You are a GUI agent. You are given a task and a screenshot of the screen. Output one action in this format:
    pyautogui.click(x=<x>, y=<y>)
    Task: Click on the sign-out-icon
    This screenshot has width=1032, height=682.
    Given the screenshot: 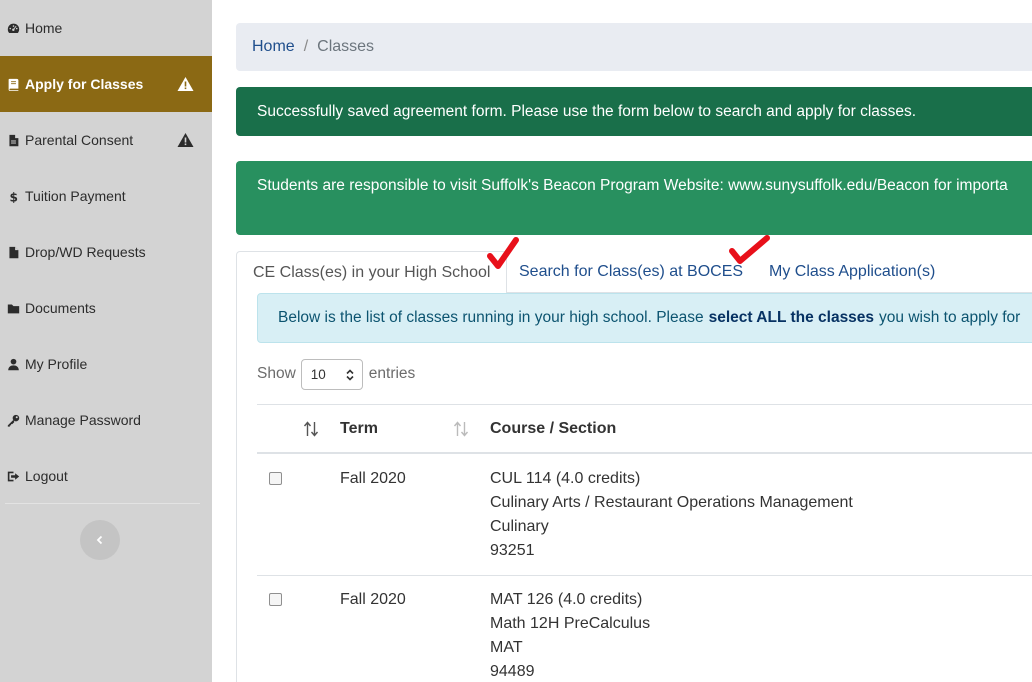 What is the action you would take?
    pyautogui.click(x=13, y=476)
    